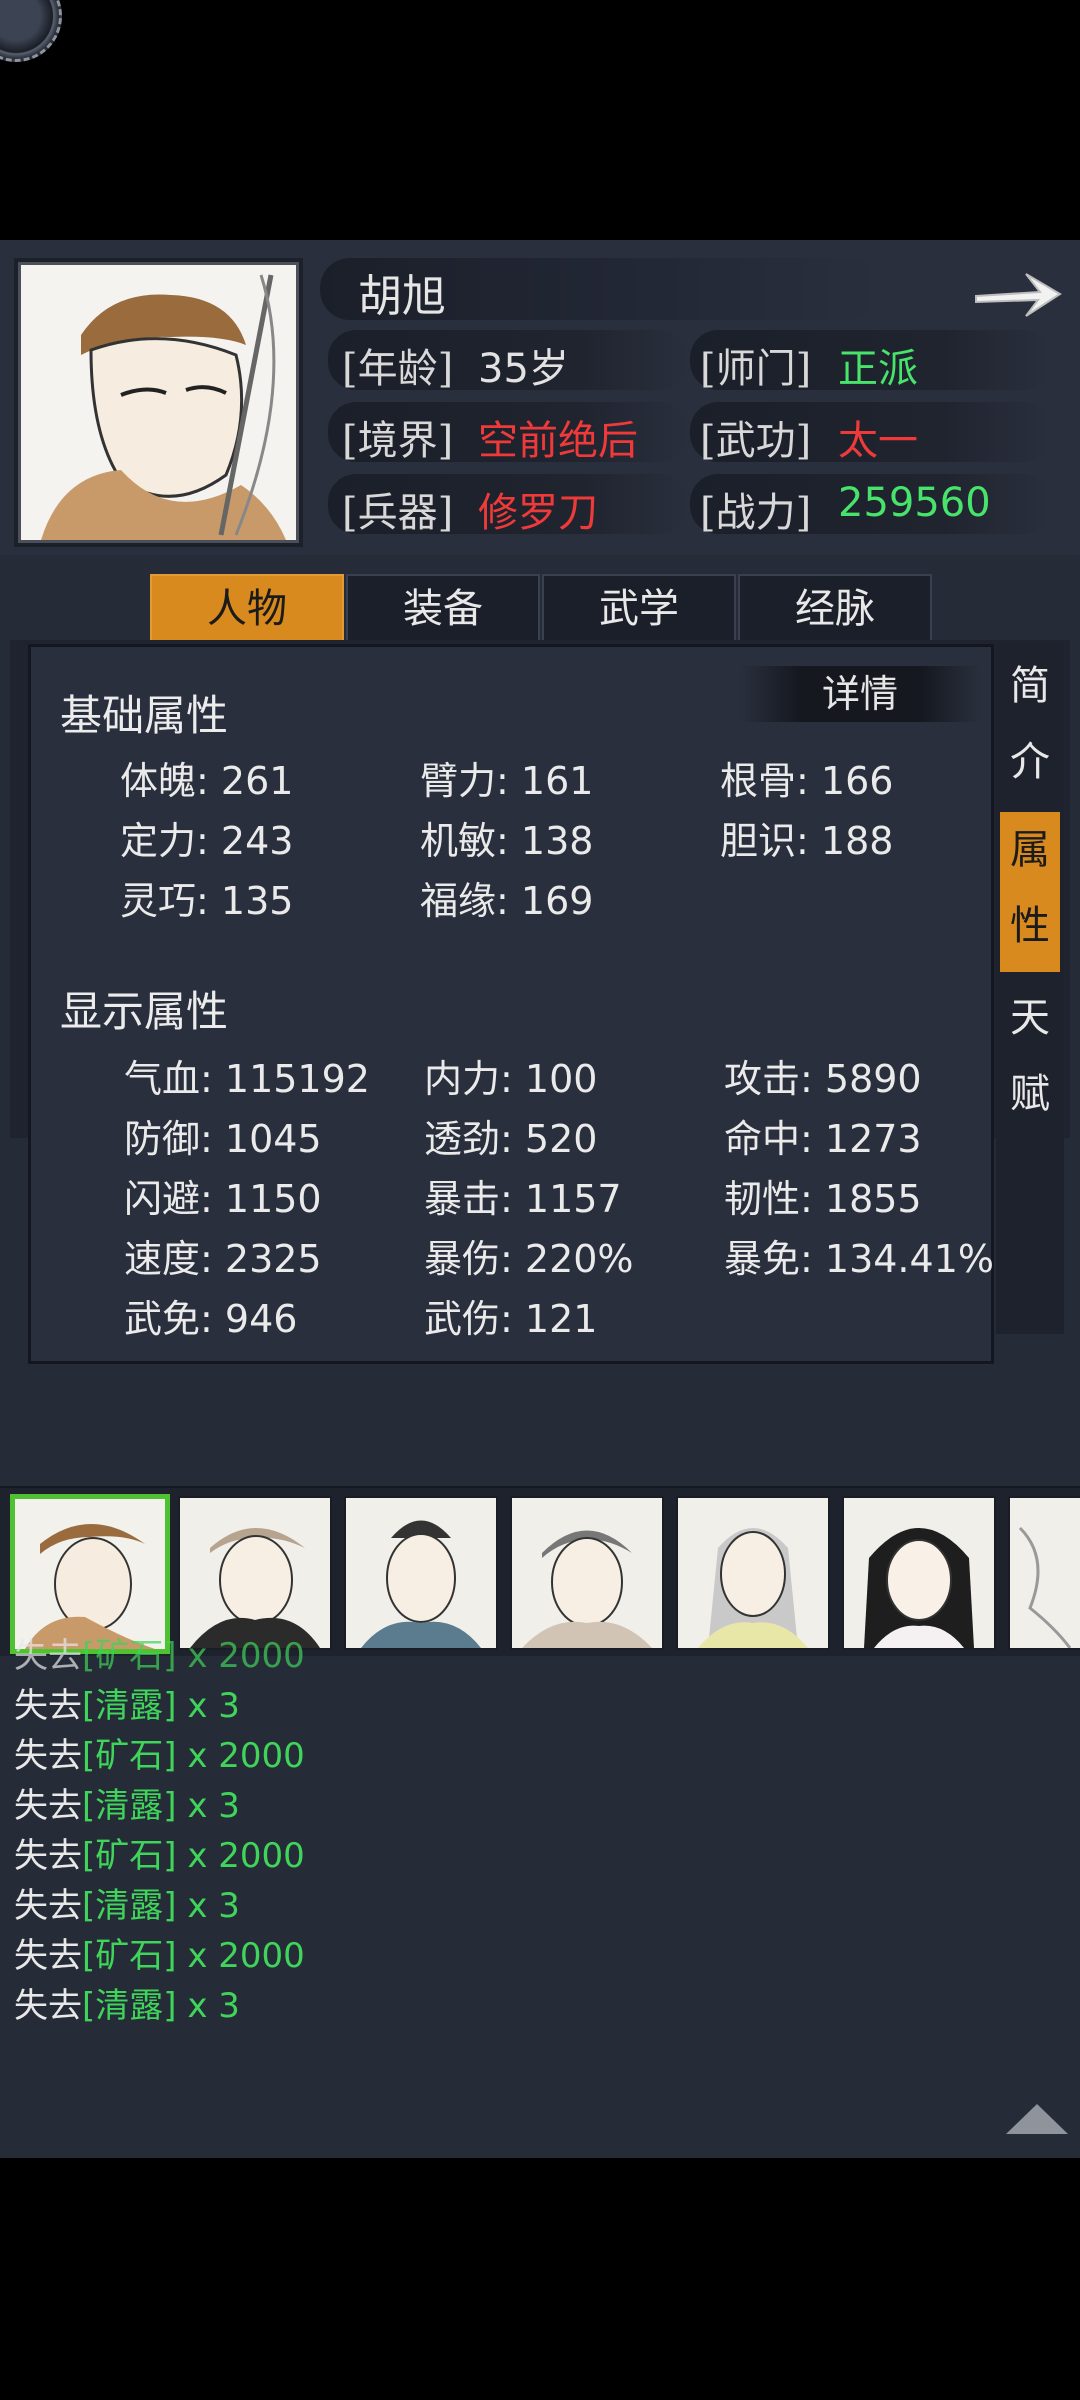 The image size is (1080, 2400). What do you see at coordinates (807, 841) in the screenshot?
I see `stat-courage: 胆识: 188` at bounding box center [807, 841].